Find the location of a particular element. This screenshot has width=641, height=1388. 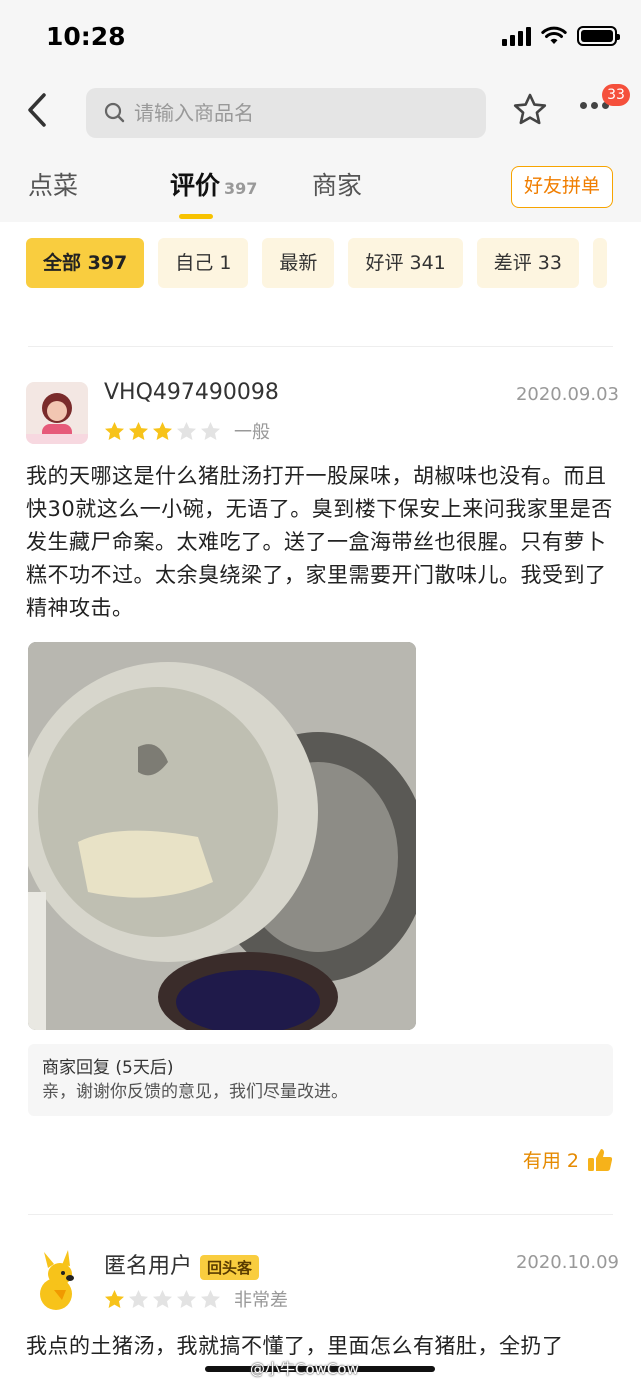

tab-order-label: 点菜 is located at coordinates (53, 185).